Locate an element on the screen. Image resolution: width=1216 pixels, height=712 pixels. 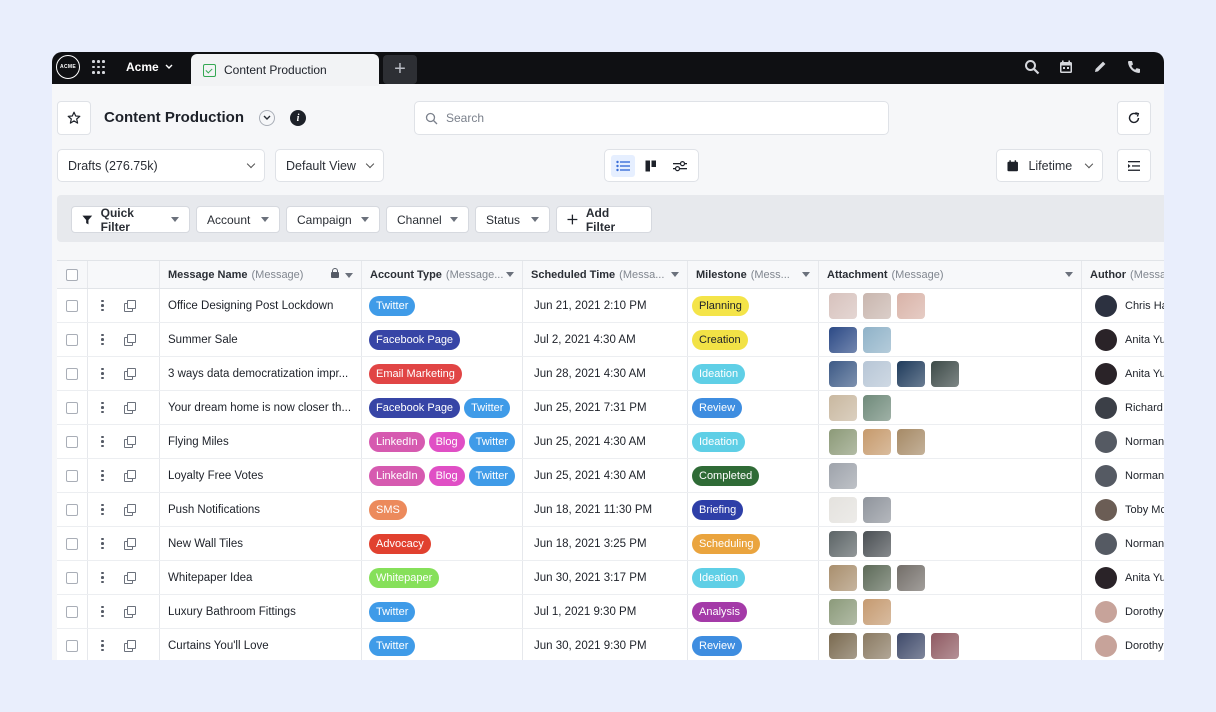
list-view-button is located at coordinates (623, 165).